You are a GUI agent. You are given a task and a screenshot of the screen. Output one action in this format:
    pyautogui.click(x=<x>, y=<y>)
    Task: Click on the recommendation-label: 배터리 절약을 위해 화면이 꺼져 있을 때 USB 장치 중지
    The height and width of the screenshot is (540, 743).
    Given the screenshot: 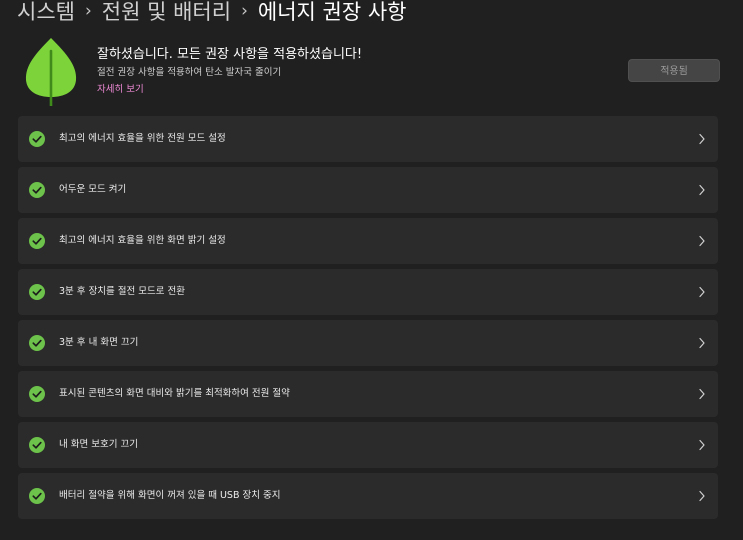 What is the action you would take?
    pyautogui.click(x=170, y=495)
    